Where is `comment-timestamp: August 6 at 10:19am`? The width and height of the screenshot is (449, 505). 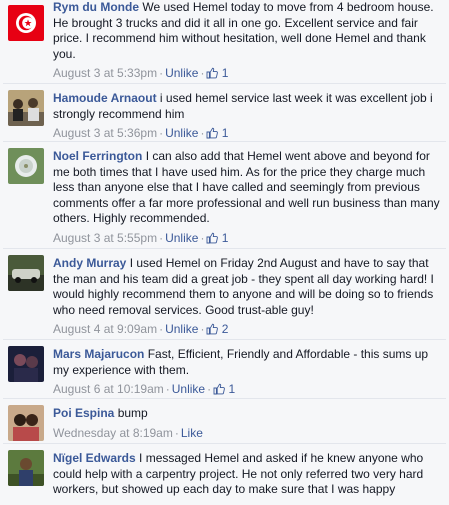 comment-timestamp: August 6 at 10:19am is located at coordinates (108, 389).